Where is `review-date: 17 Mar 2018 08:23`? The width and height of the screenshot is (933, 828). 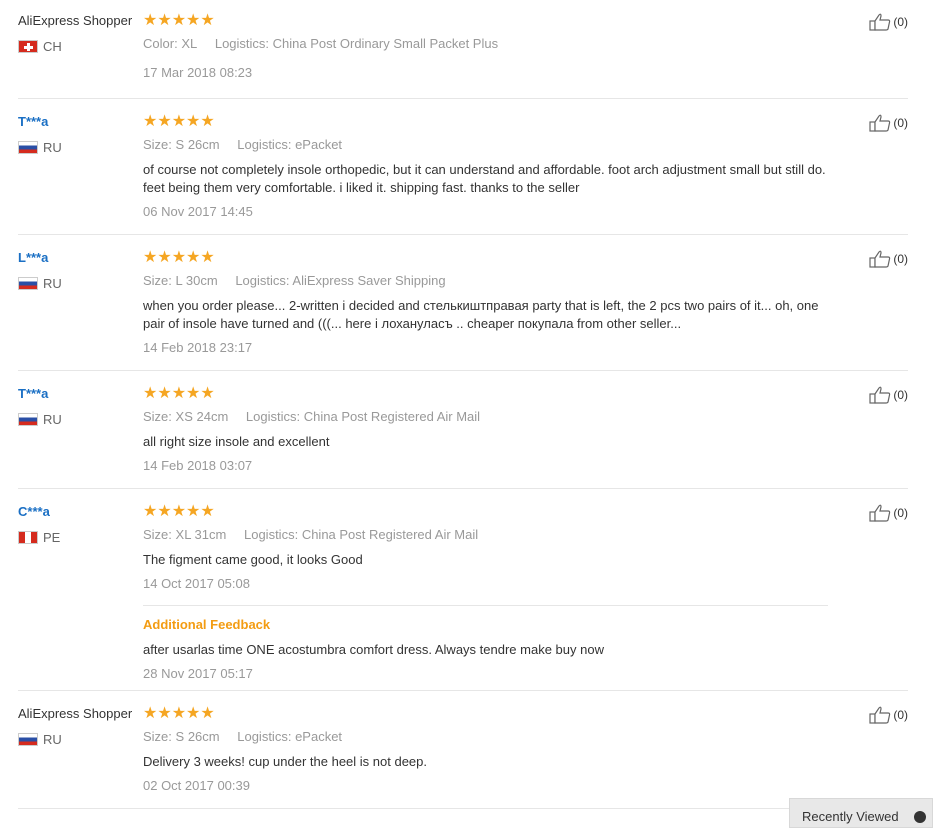
review-date: 17 Mar 2018 08:23 is located at coordinates (198, 72).